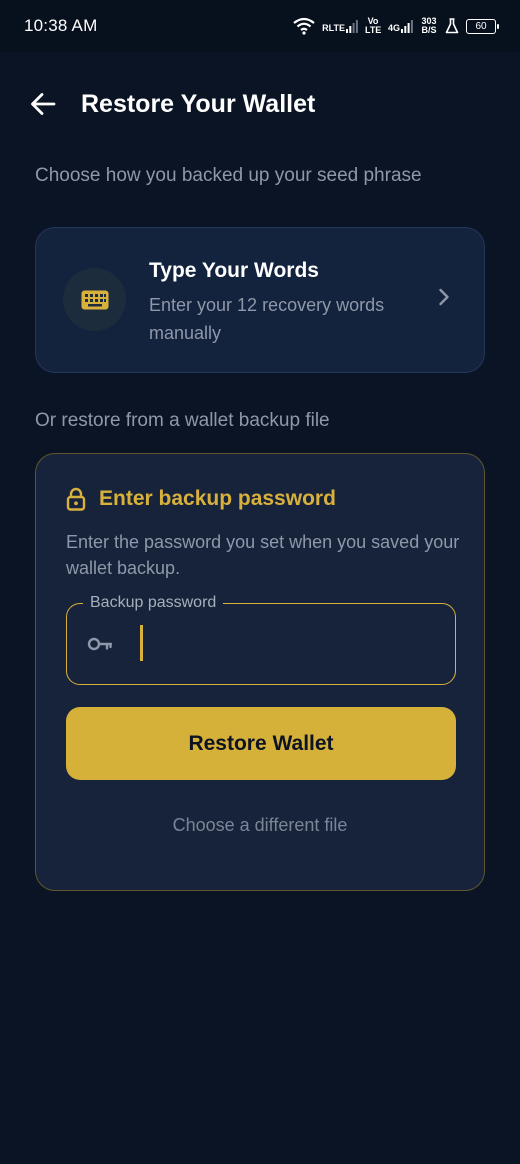 The height and width of the screenshot is (1164, 520). What do you see at coordinates (267, 319) in the screenshot?
I see `type-words-subtitle: Enter your 12 recovery words manually` at bounding box center [267, 319].